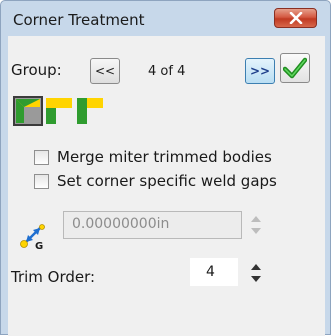 The width and height of the screenshot is (331, 336). I want to click on weld-gap-spinner, so click(256, 227).